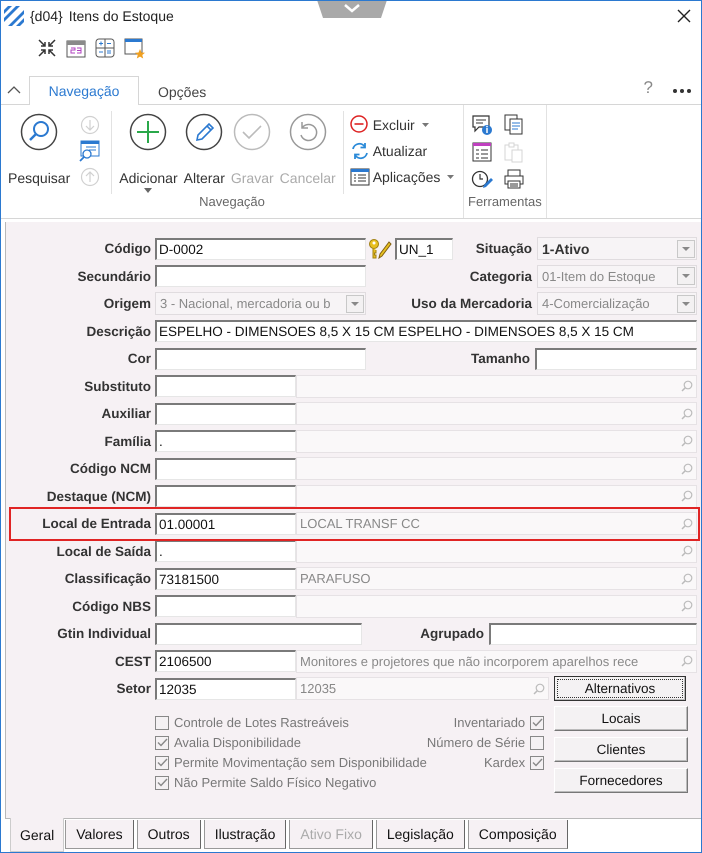 The width and height of the screenshot is (702, 853). I want to click on calculator-icon, so click(105, 48).